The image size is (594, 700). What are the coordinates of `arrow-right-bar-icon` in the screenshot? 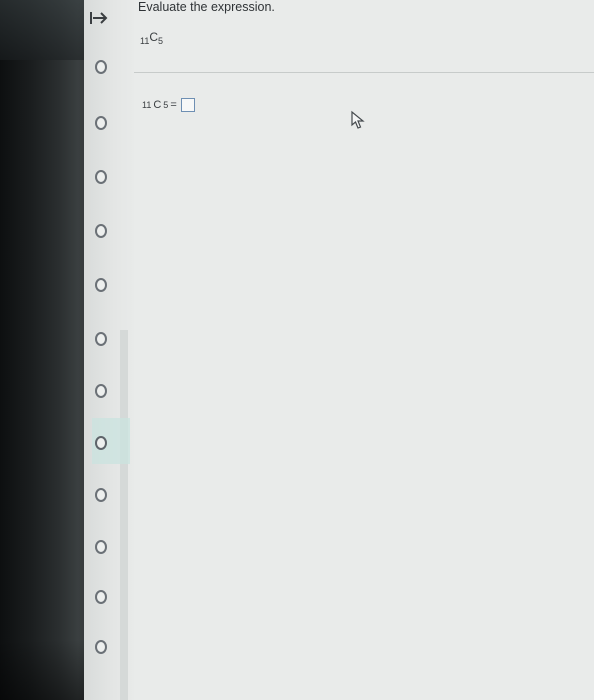 It's located at (99, 18).